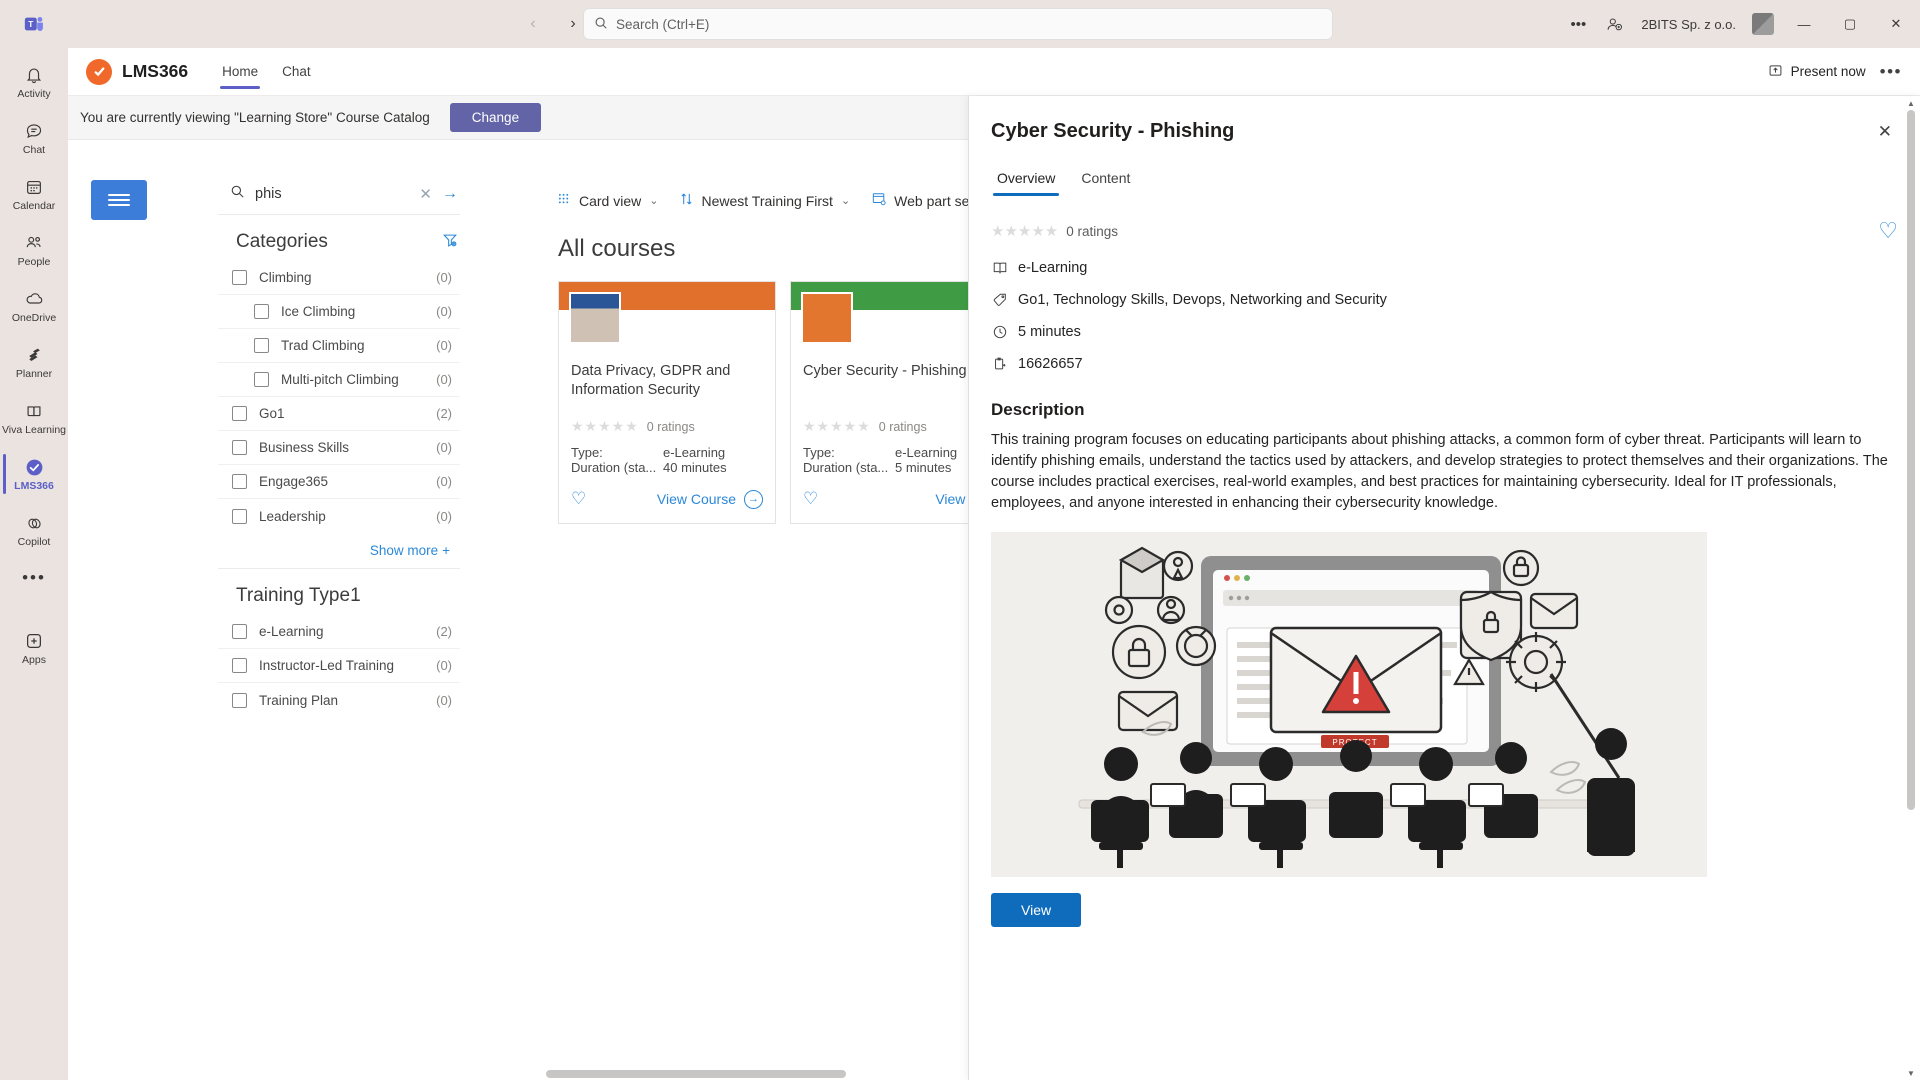  What do you see at coordinates (1888, 231) in the screenshot?
I see `heart-icon: ♡` at bounding box center [1888, 231].